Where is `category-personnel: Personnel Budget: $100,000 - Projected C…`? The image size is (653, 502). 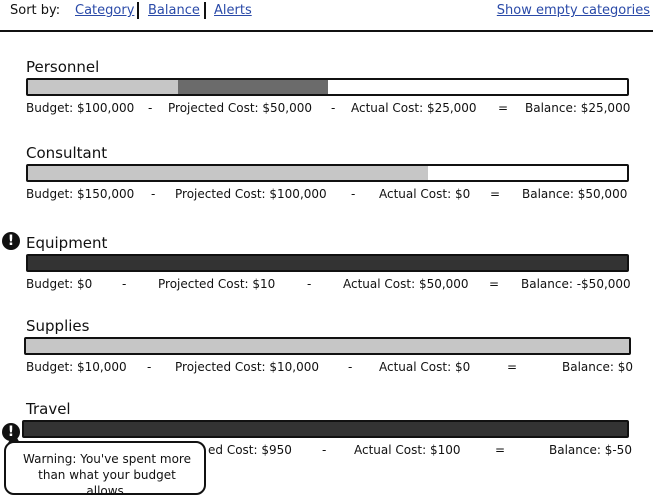
category-personnel: Personnel Budget: $100,000 - Projected C… is located at coordinates (326, 93).